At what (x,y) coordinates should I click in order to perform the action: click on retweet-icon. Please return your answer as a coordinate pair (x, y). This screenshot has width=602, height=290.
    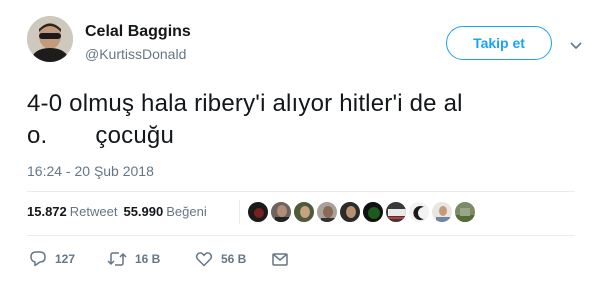
    Looking at the image, I should click on (117, 259).